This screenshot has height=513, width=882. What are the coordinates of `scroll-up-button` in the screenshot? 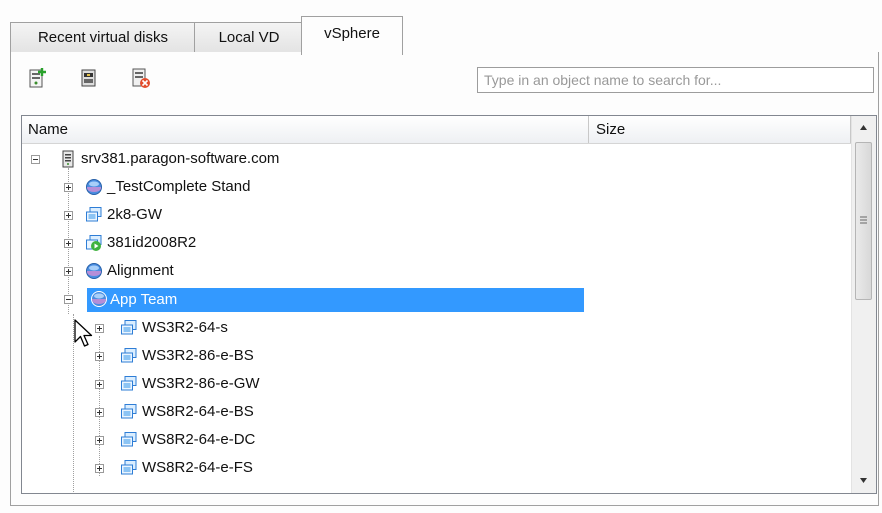 It's located at (863, 127).